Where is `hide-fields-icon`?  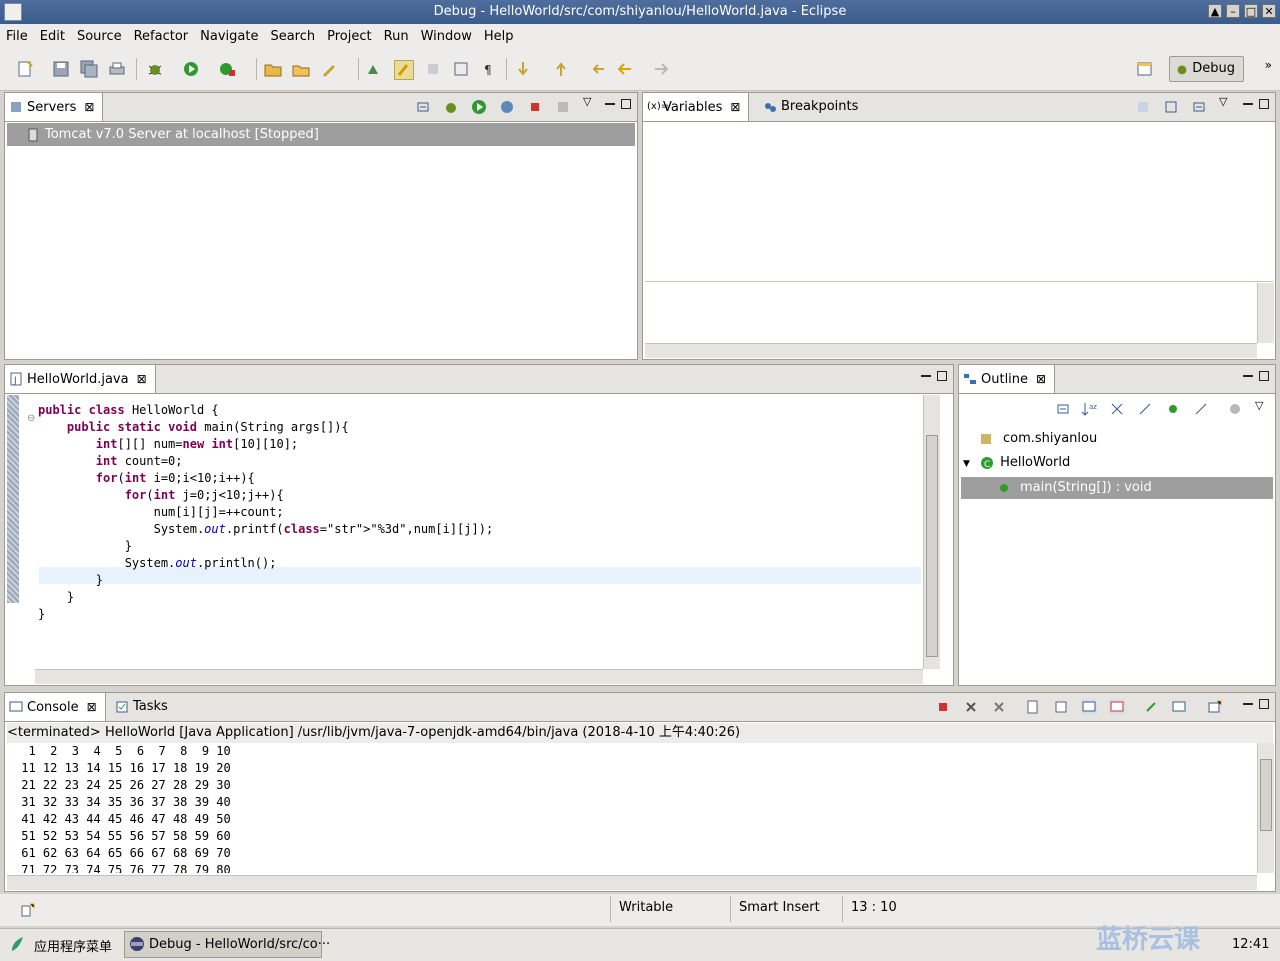 hide-fields-icon is located at coordinates (1117, 409).